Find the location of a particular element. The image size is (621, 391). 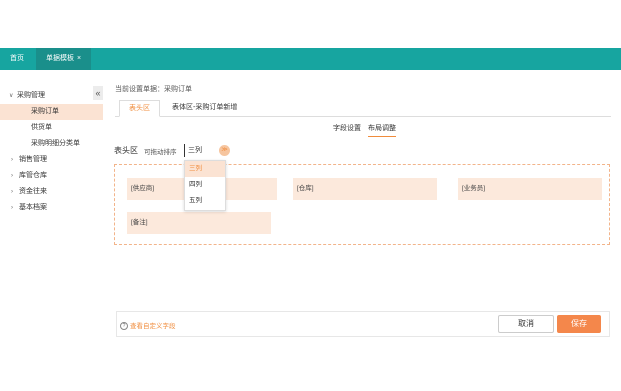

chevron-down-icon: ∨ is located at coordinates (11, 96).